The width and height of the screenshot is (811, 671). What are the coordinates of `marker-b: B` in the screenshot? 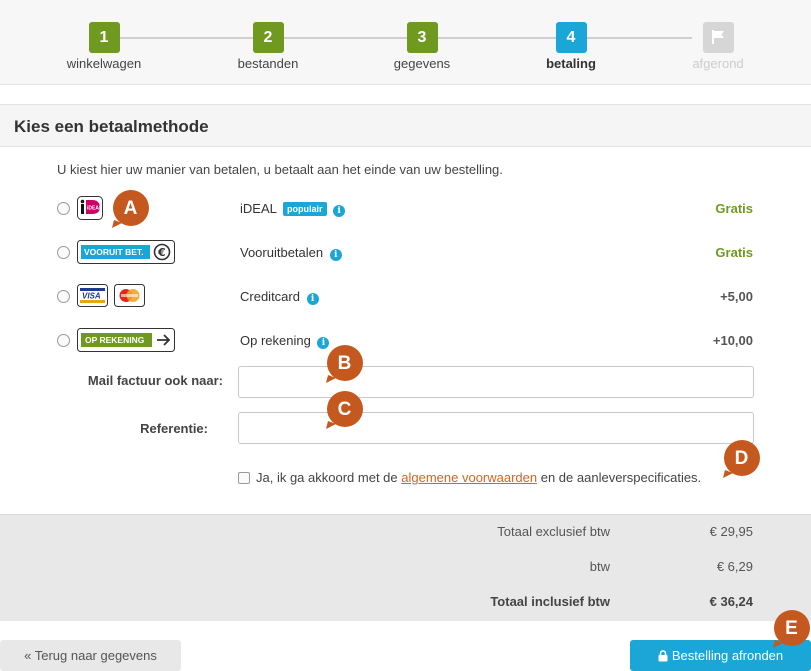 It's located at (344, 364).